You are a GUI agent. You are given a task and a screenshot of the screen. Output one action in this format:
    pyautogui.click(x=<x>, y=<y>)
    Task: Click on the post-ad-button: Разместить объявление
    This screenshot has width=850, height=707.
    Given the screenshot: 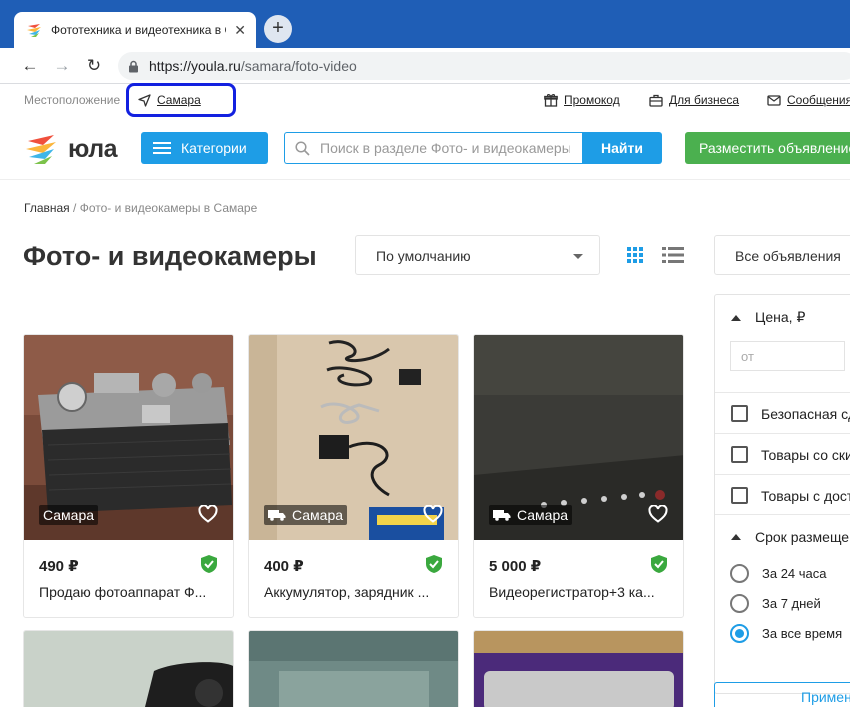 What is the action you would take?
    pyautogui.click(x=767, y=148)
    